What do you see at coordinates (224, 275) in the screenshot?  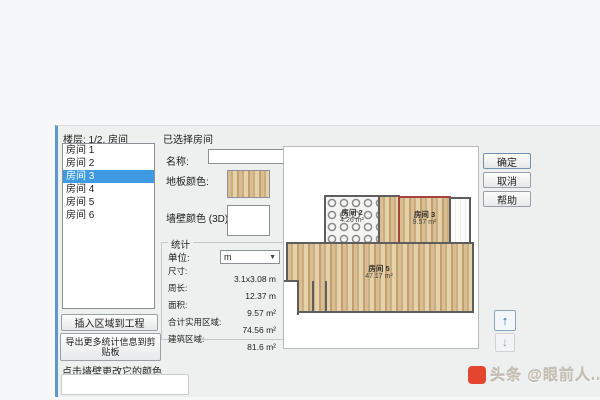 I see `stat-row-dimensions: 尺寸: 3.1x3.08 m` at bounding box center [224, 275].